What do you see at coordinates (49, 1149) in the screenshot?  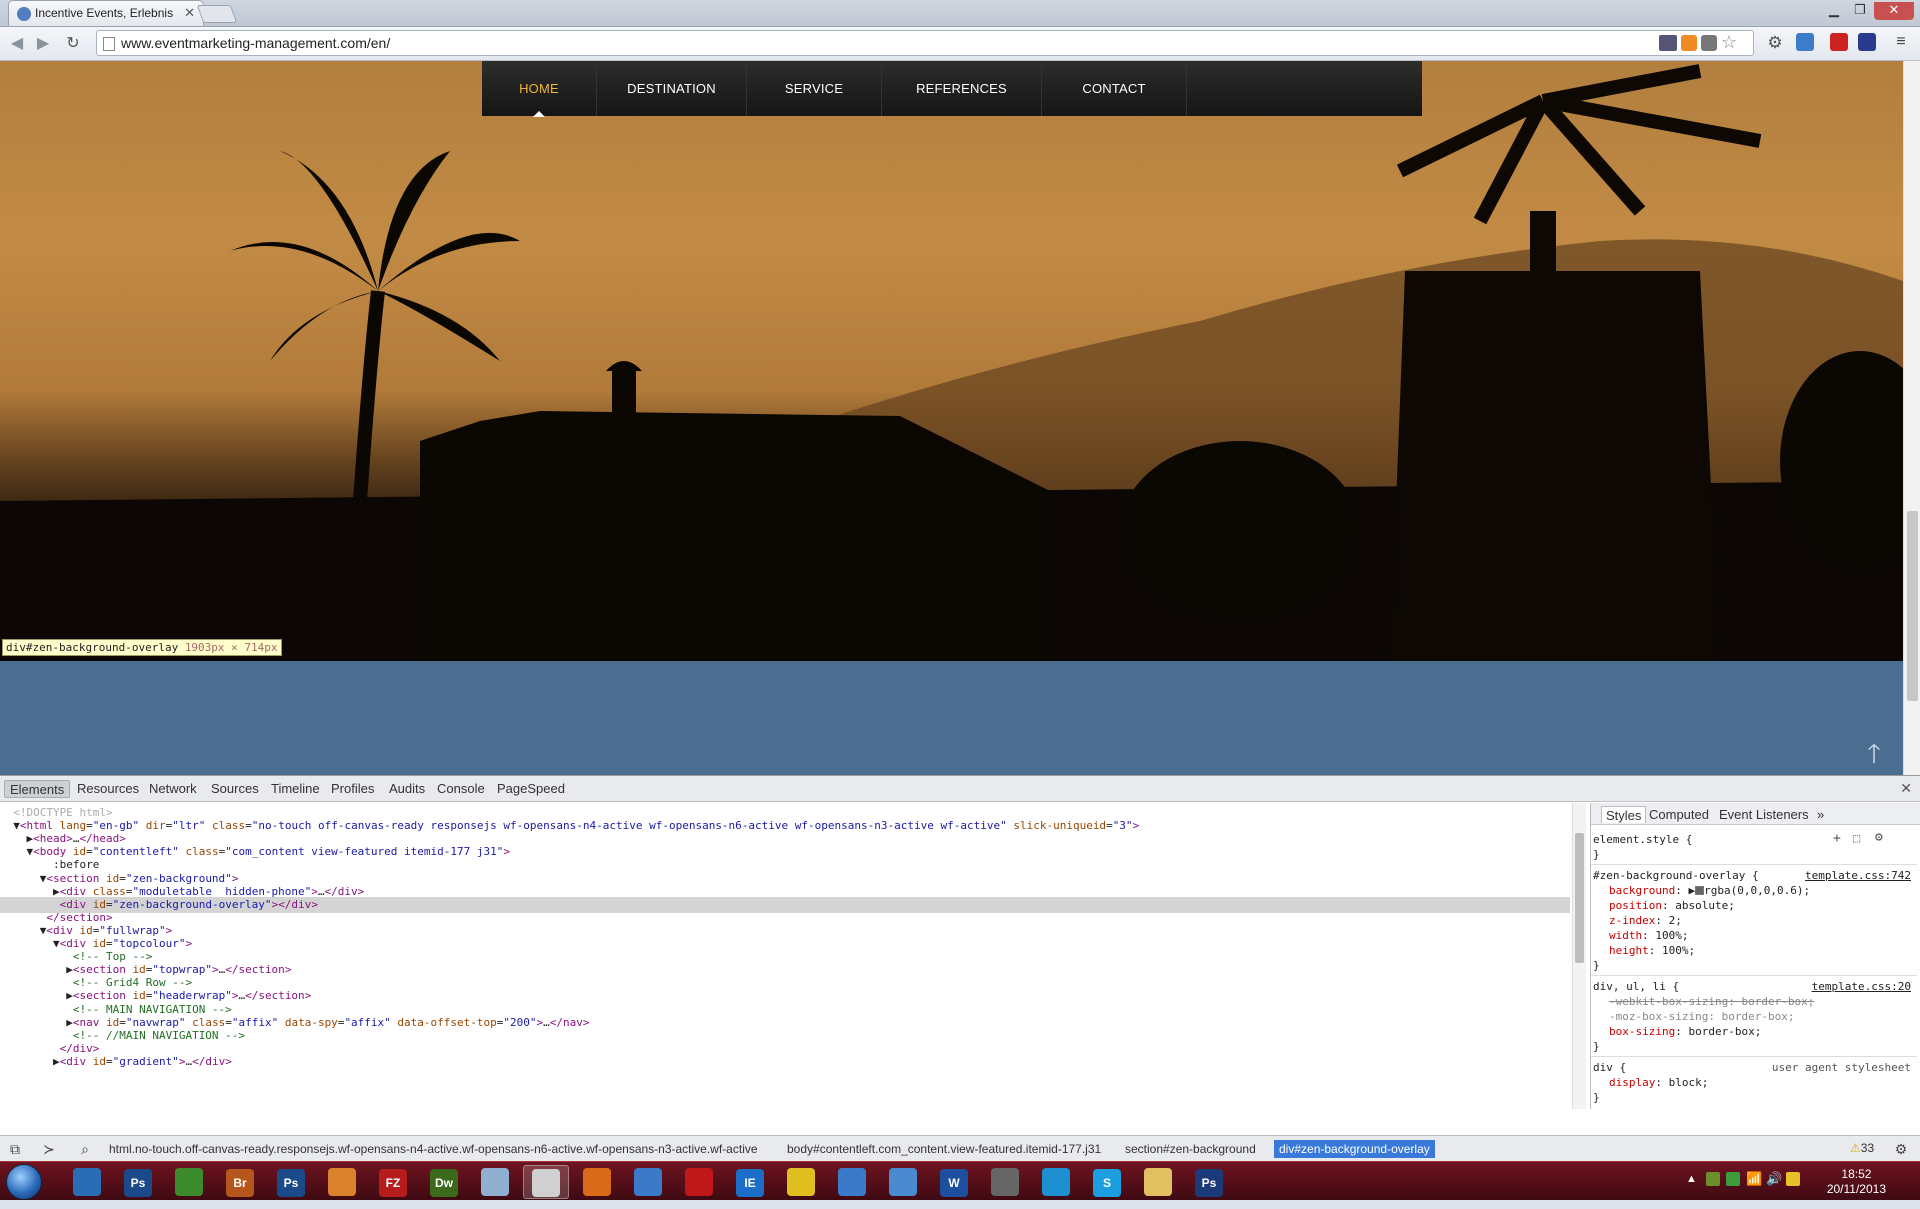 I see `console-drawer-icon: ≻` at bounding box center [49, 1149].